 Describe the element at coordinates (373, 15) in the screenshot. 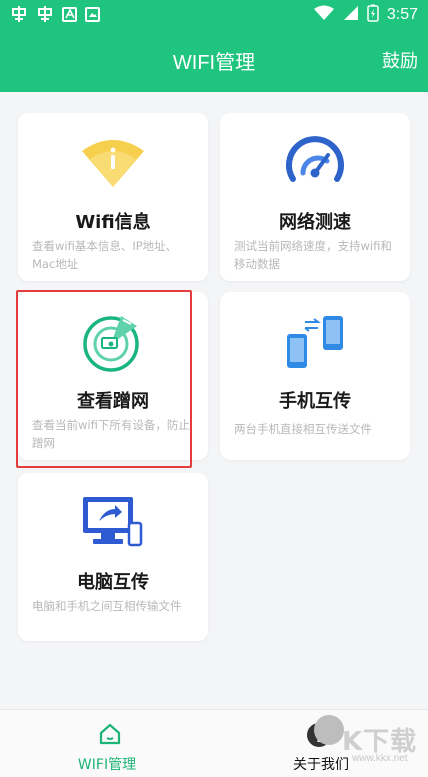

I see `battery-icon` at that location.